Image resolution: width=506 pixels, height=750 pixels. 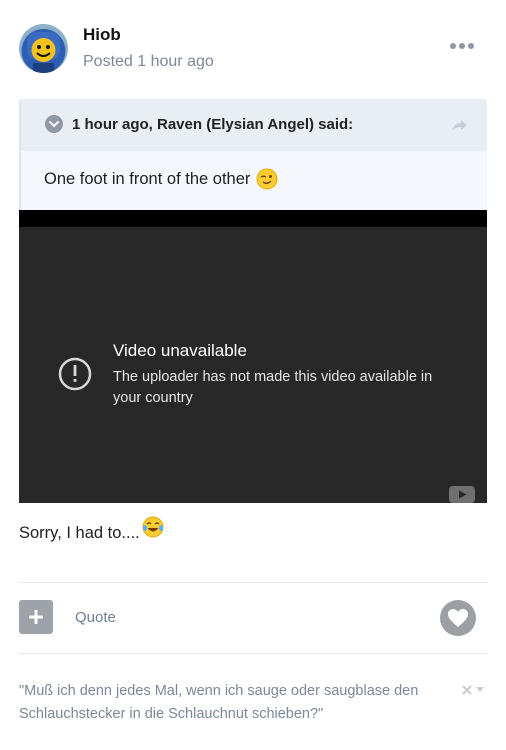 I want to click on alert-circle-icon, so click(x=75, y=374).